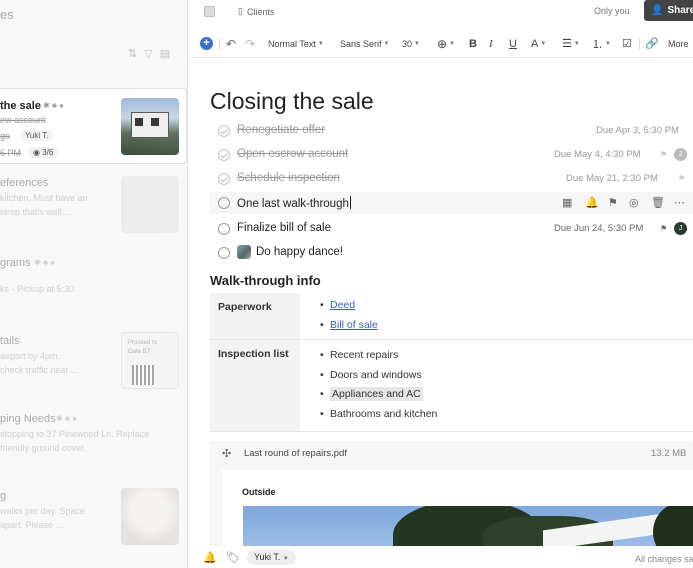 The image size is (693, 568). I want to click on note-list-item-snippet2: go, so click(5, 136).